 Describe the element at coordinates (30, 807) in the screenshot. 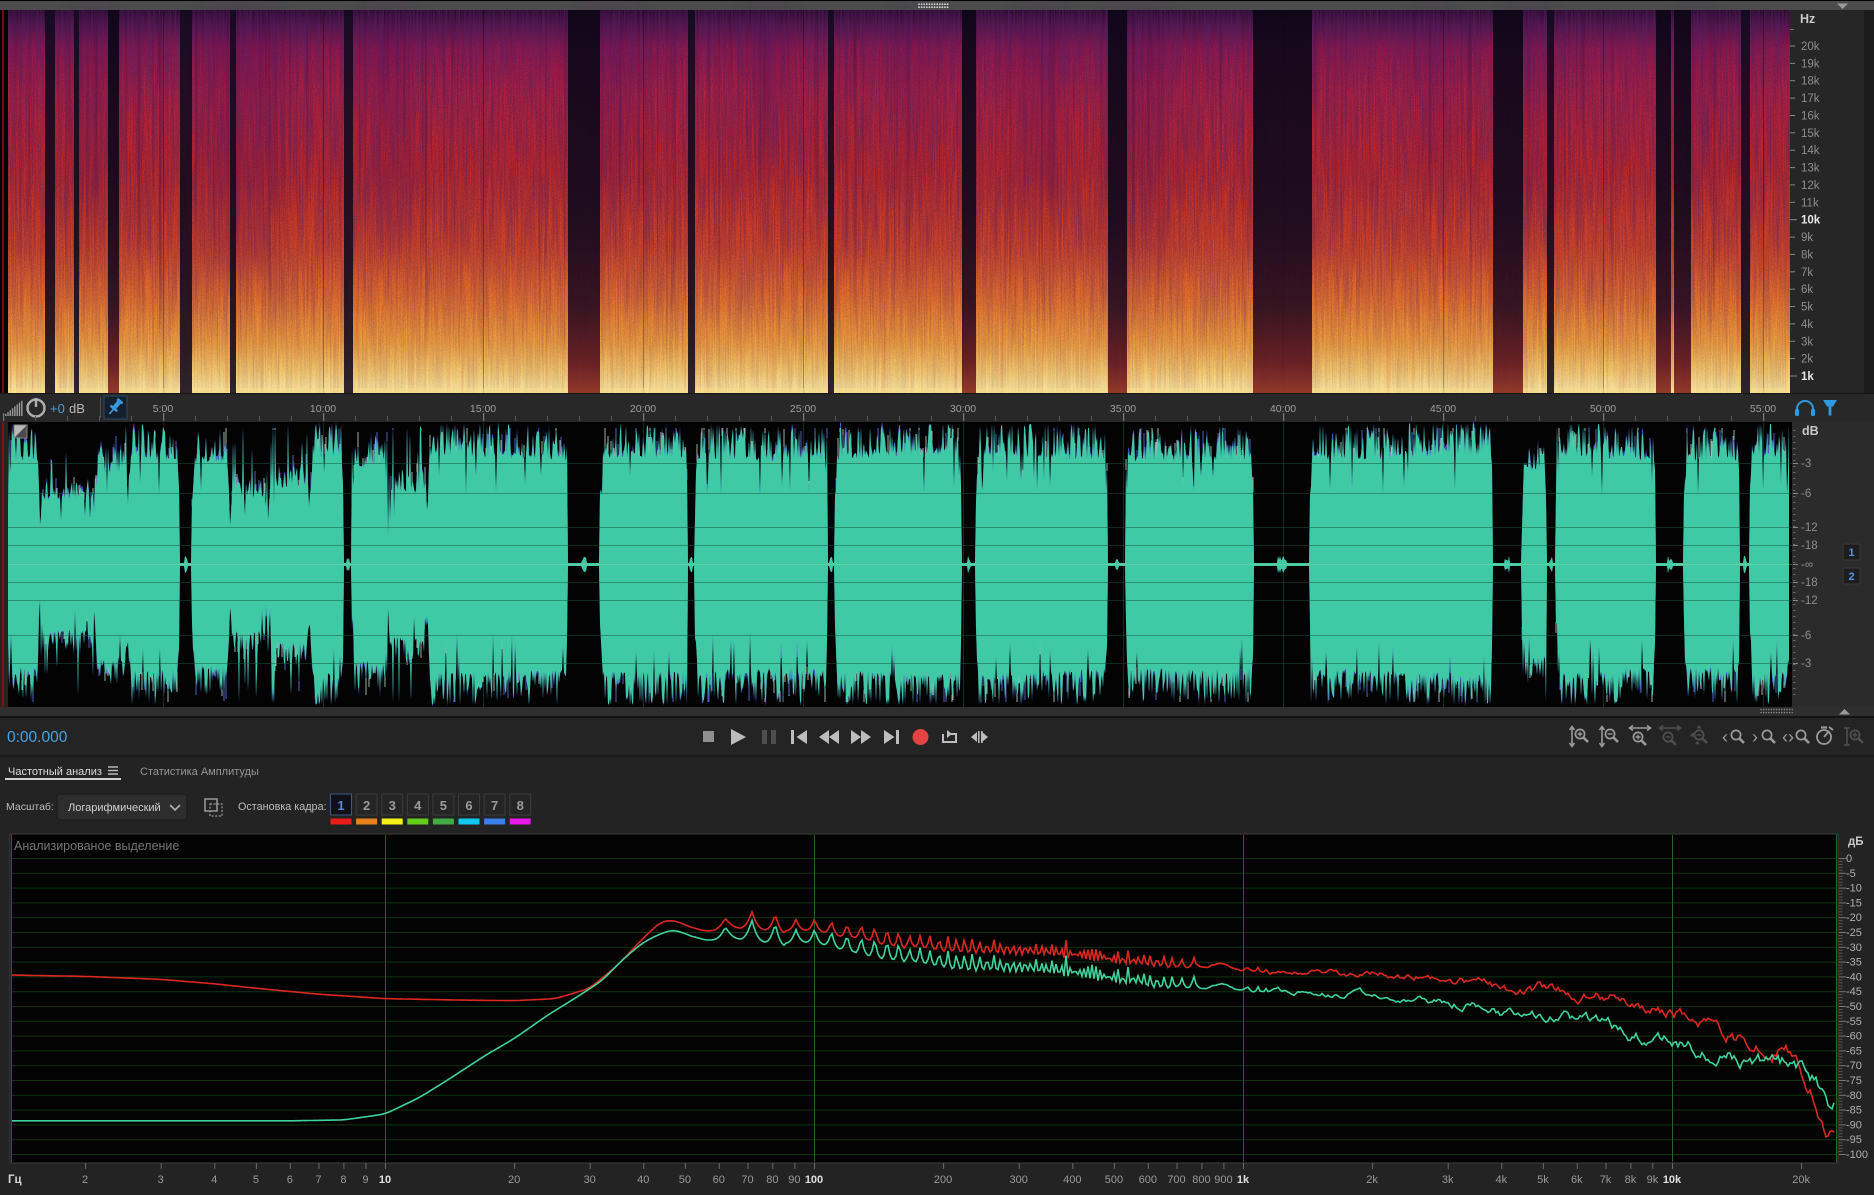

I see `svg-text: Масштаб:` at that location.